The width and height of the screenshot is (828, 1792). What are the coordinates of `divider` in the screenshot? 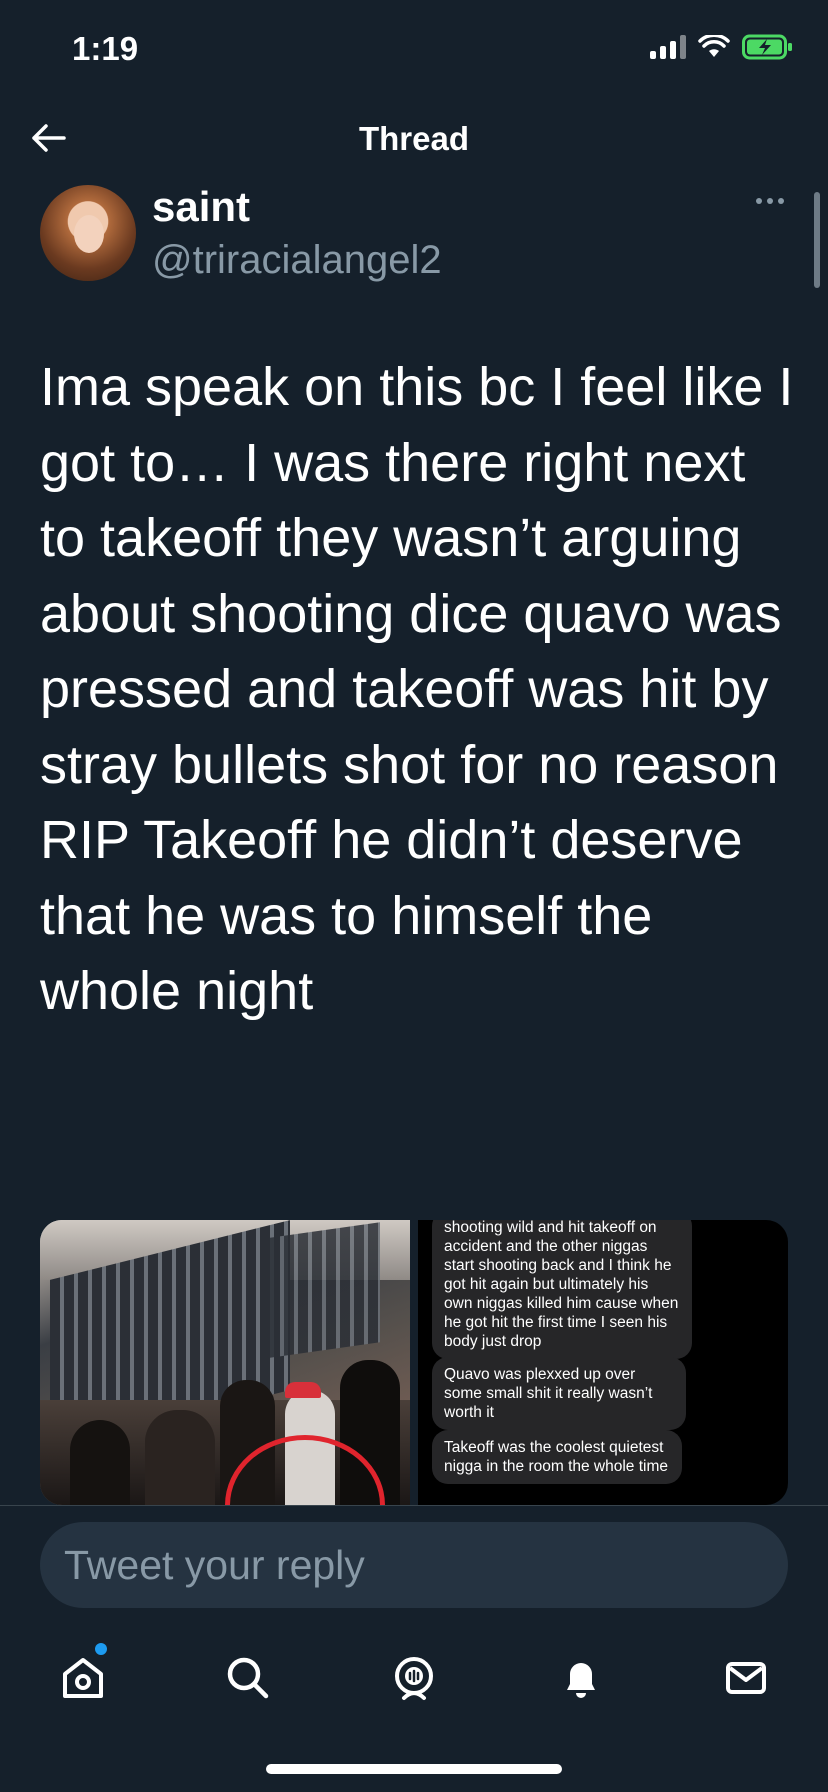 It's located at (414, 1505).